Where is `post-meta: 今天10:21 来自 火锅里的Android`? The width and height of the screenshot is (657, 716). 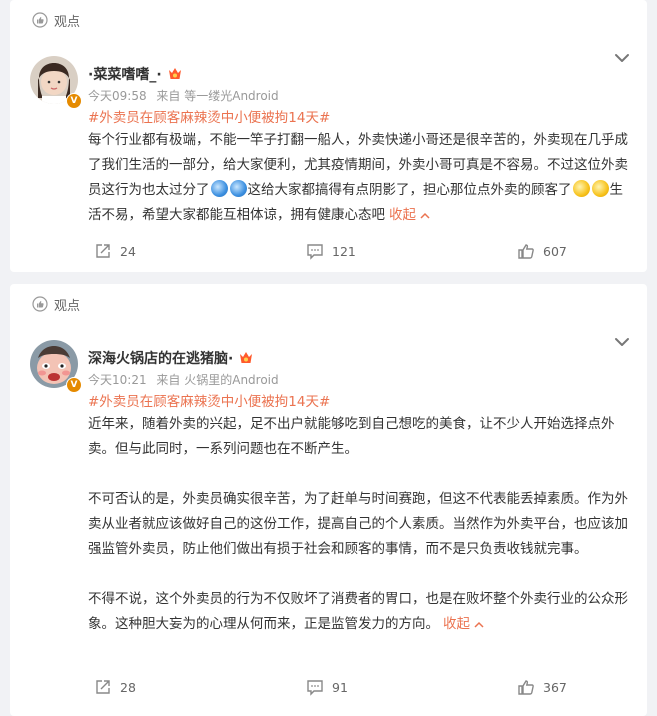 post-meta: 今天10:21 来自 火锅里的Android is located at coordinates (186, 379).